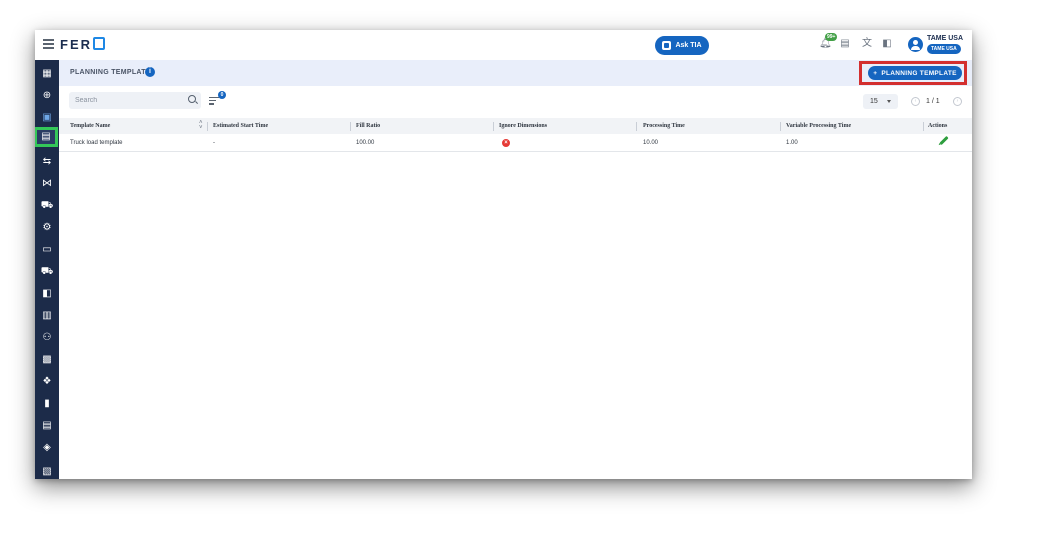  Describe the element at coordinates (82, 44) in the screenshot. I see `logo: FER` at that location.